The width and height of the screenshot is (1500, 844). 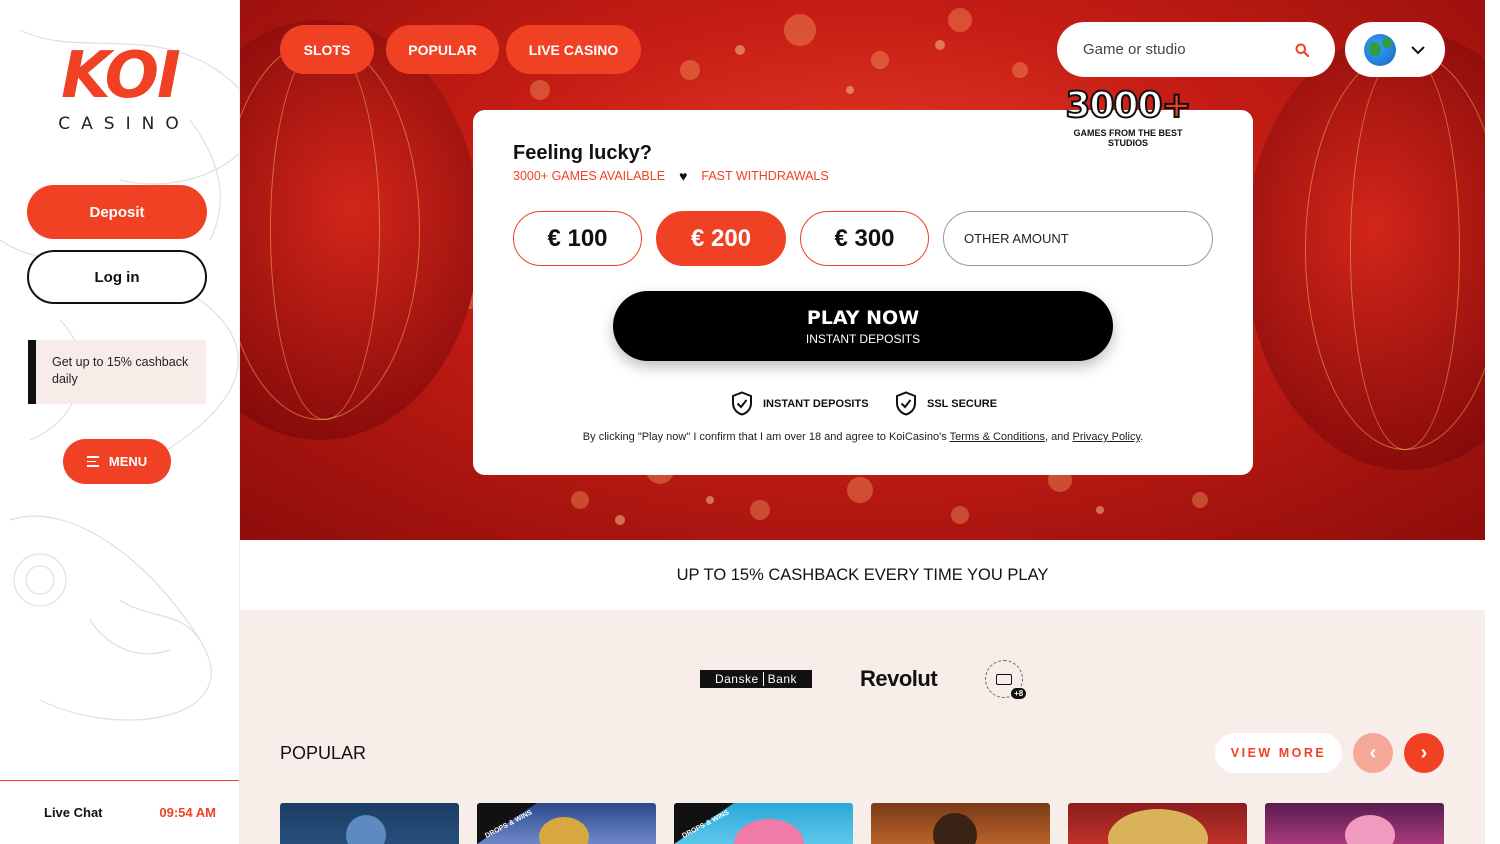 What do you see at coordinates (1142, 437) in the screenshot?
I see `legal-text-end: .` at bounding box center [1142, 437].